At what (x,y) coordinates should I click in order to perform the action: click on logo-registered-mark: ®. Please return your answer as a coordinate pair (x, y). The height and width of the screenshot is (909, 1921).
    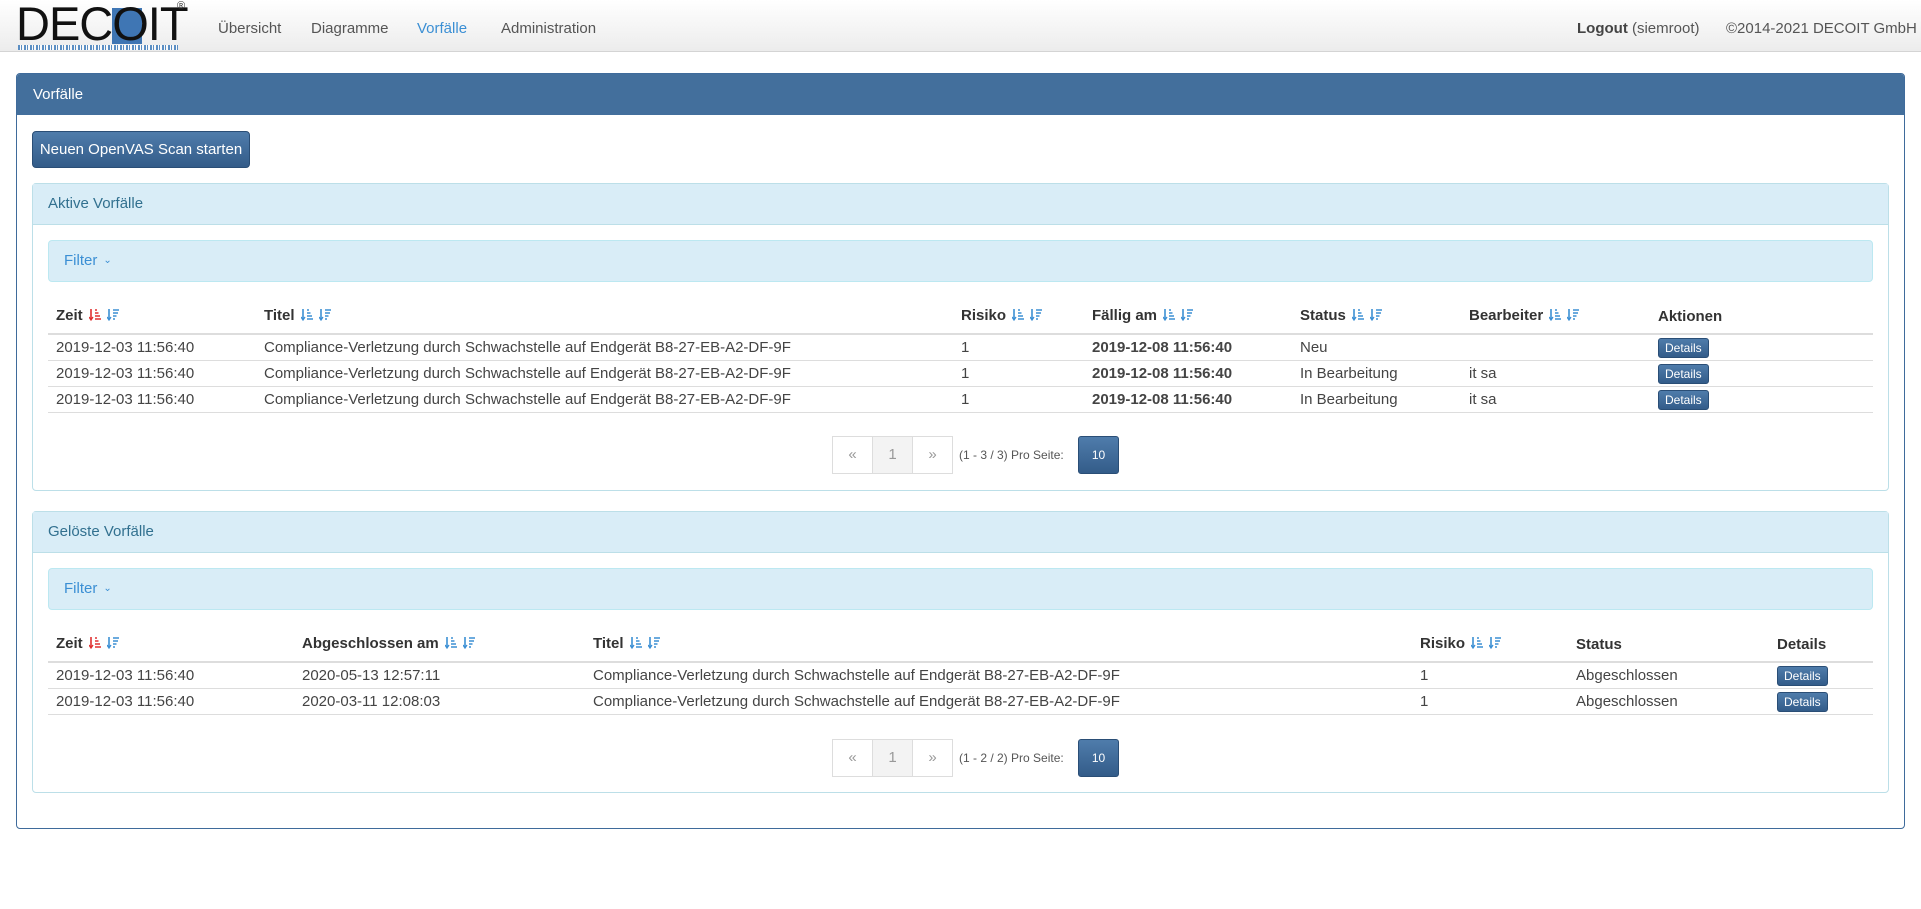
    Looking at the image, I should click on (181, 6).